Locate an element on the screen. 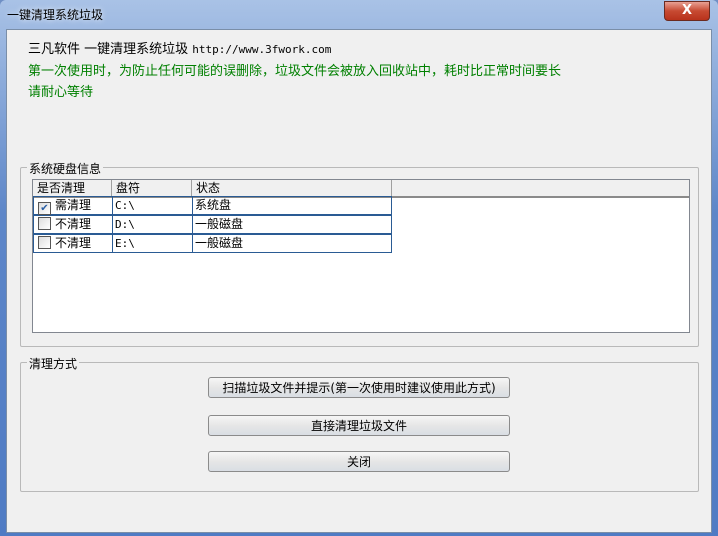  checkbox-checked: ✔ is located at coordinates (44, 208).